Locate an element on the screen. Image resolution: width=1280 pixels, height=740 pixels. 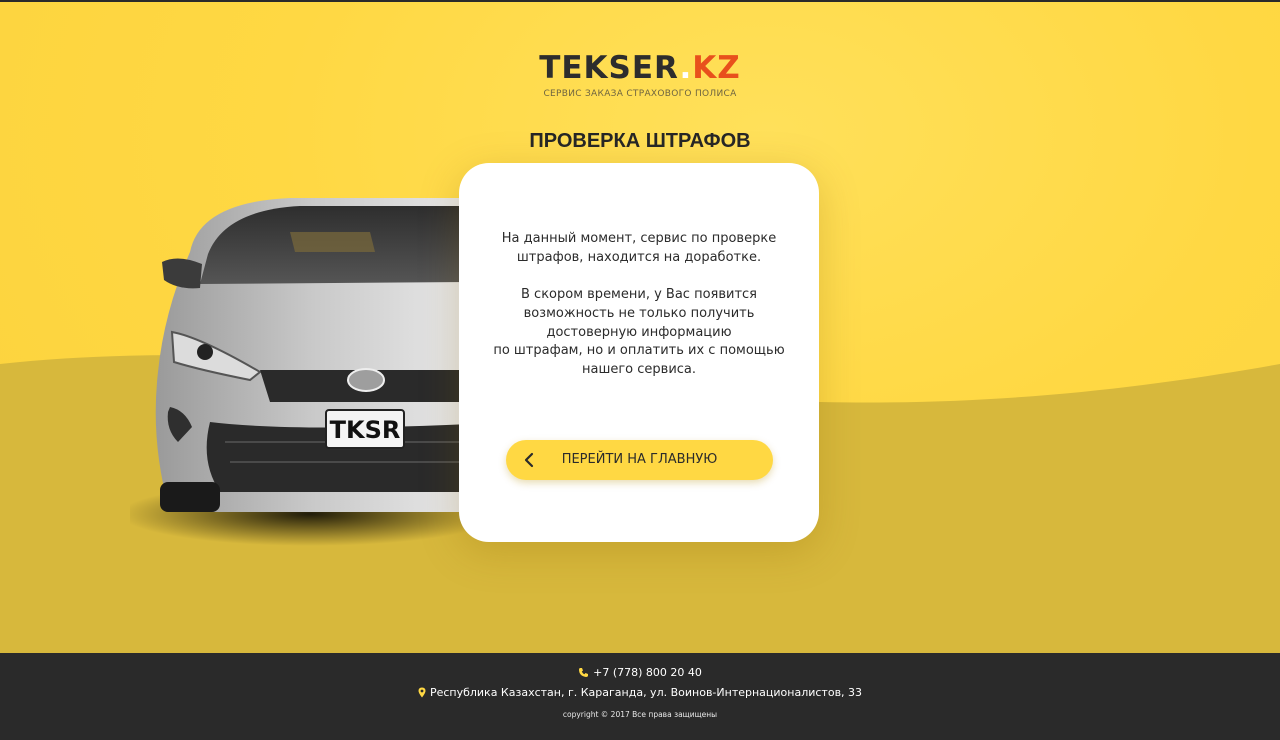
phone-icon is located at coordinates (584, 672).